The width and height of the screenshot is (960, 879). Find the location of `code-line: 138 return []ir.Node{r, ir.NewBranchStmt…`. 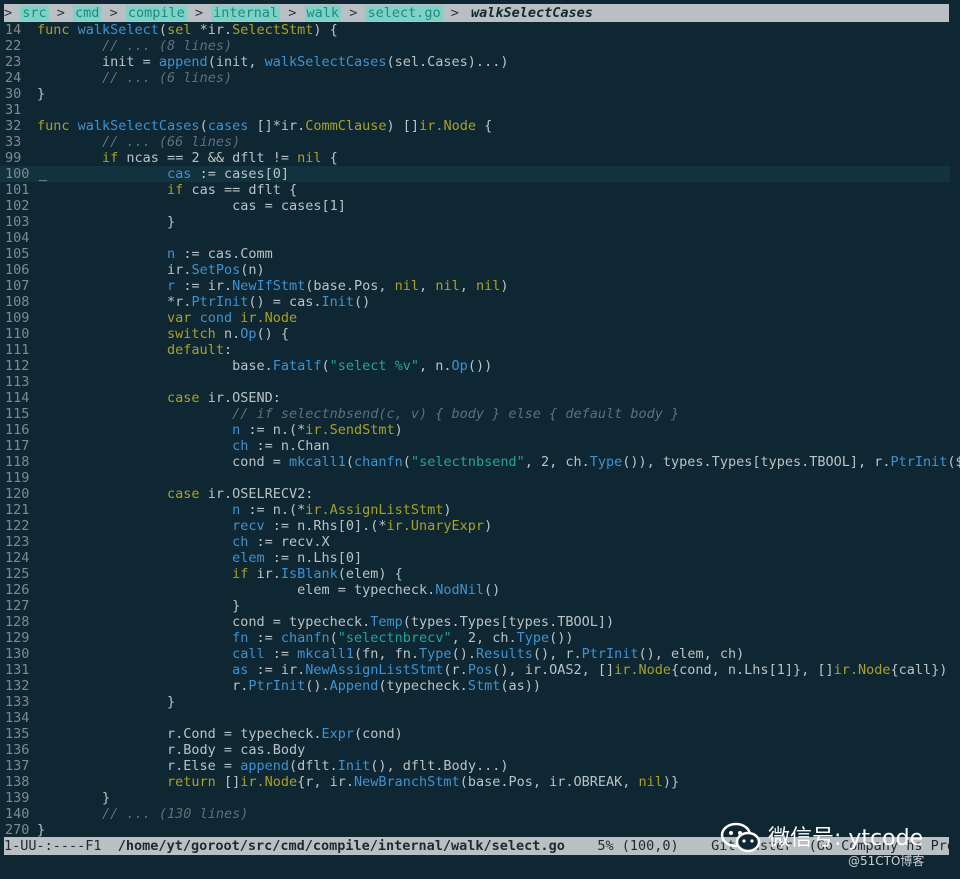

code-line: 138 return []ir.Node{r, ir.NewBranchStmt… is located at coordinates (475, 782).